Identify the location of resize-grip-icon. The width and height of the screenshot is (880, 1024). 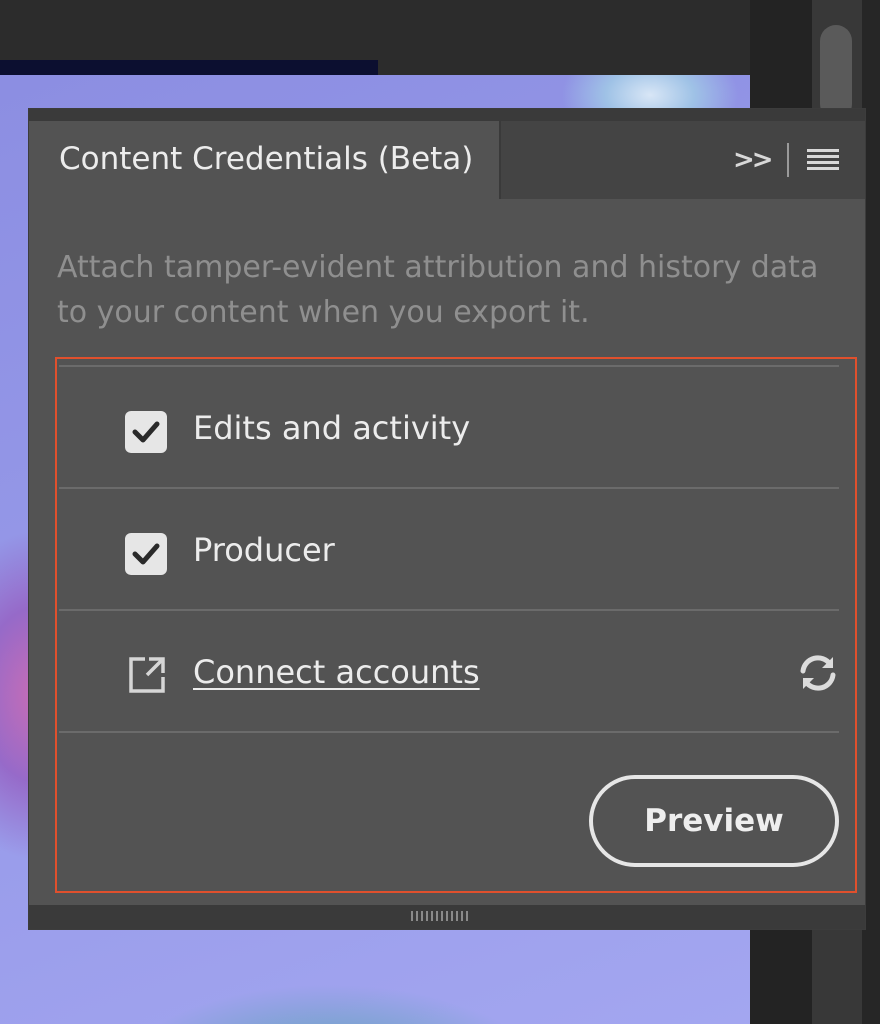
(440, 916).